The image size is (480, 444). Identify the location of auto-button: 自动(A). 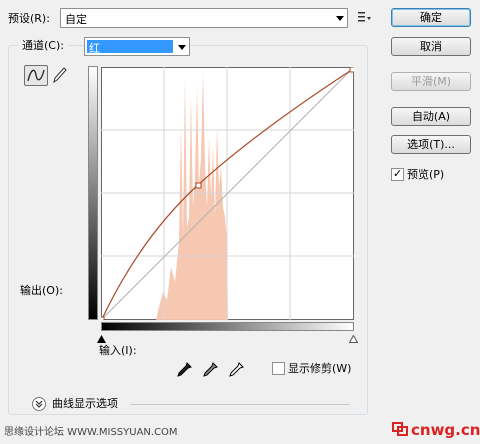
(431, 116).